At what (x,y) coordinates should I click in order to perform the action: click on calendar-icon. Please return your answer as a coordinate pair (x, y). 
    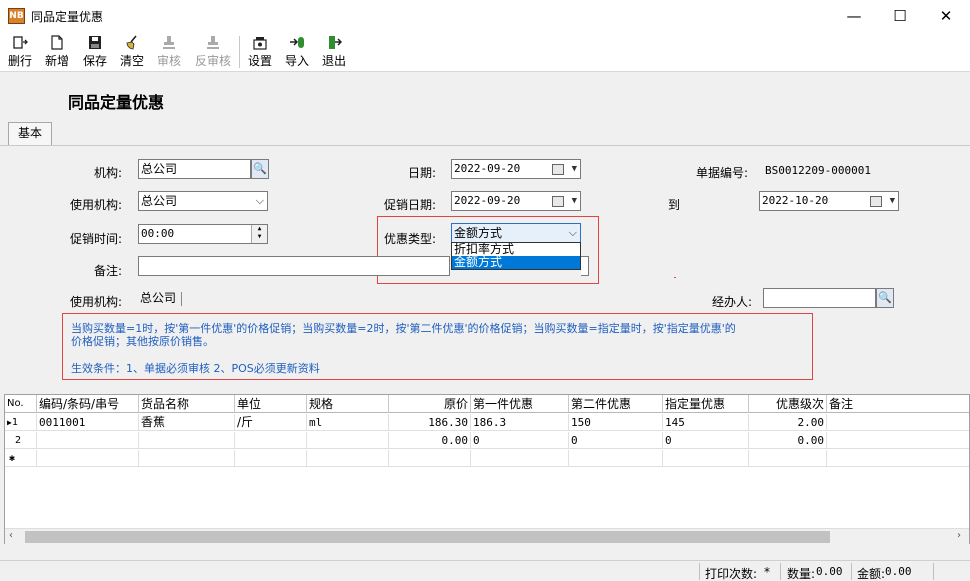
    Looking at the image, I should click on (558, 201).